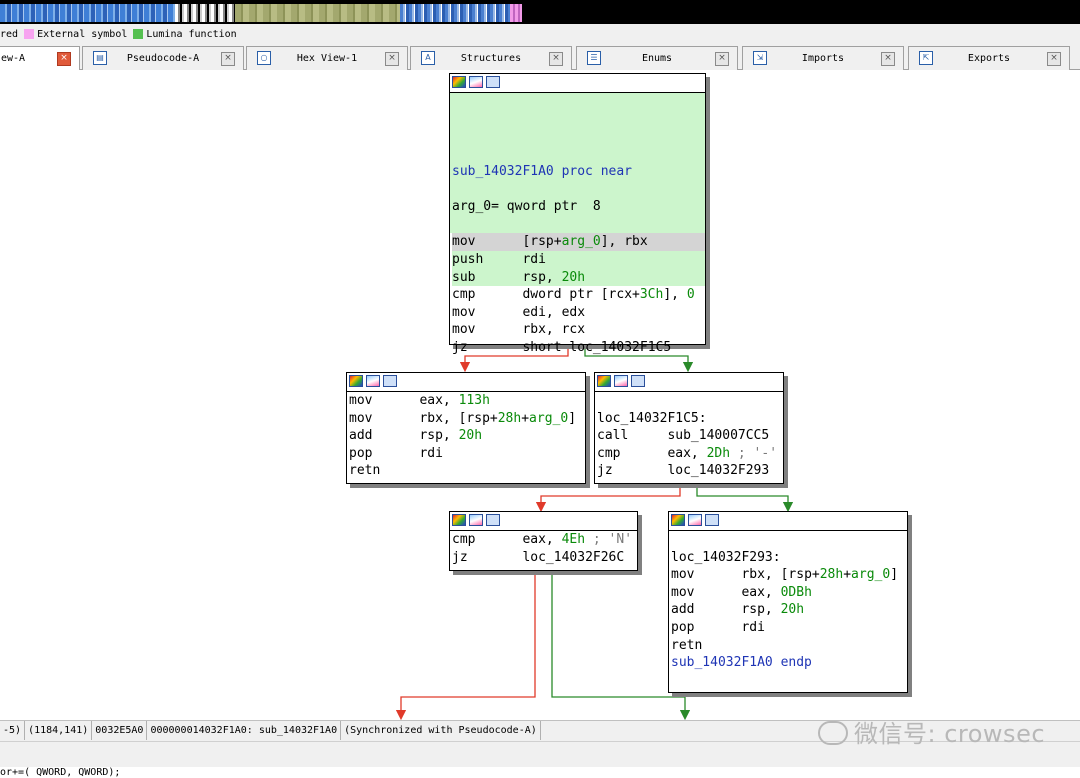  What do you see at coordinates (441, 730) in the screenshot?
I see `sync-status: (Synchronized with Pseudocode-A)` at bounding box center [441, 730].